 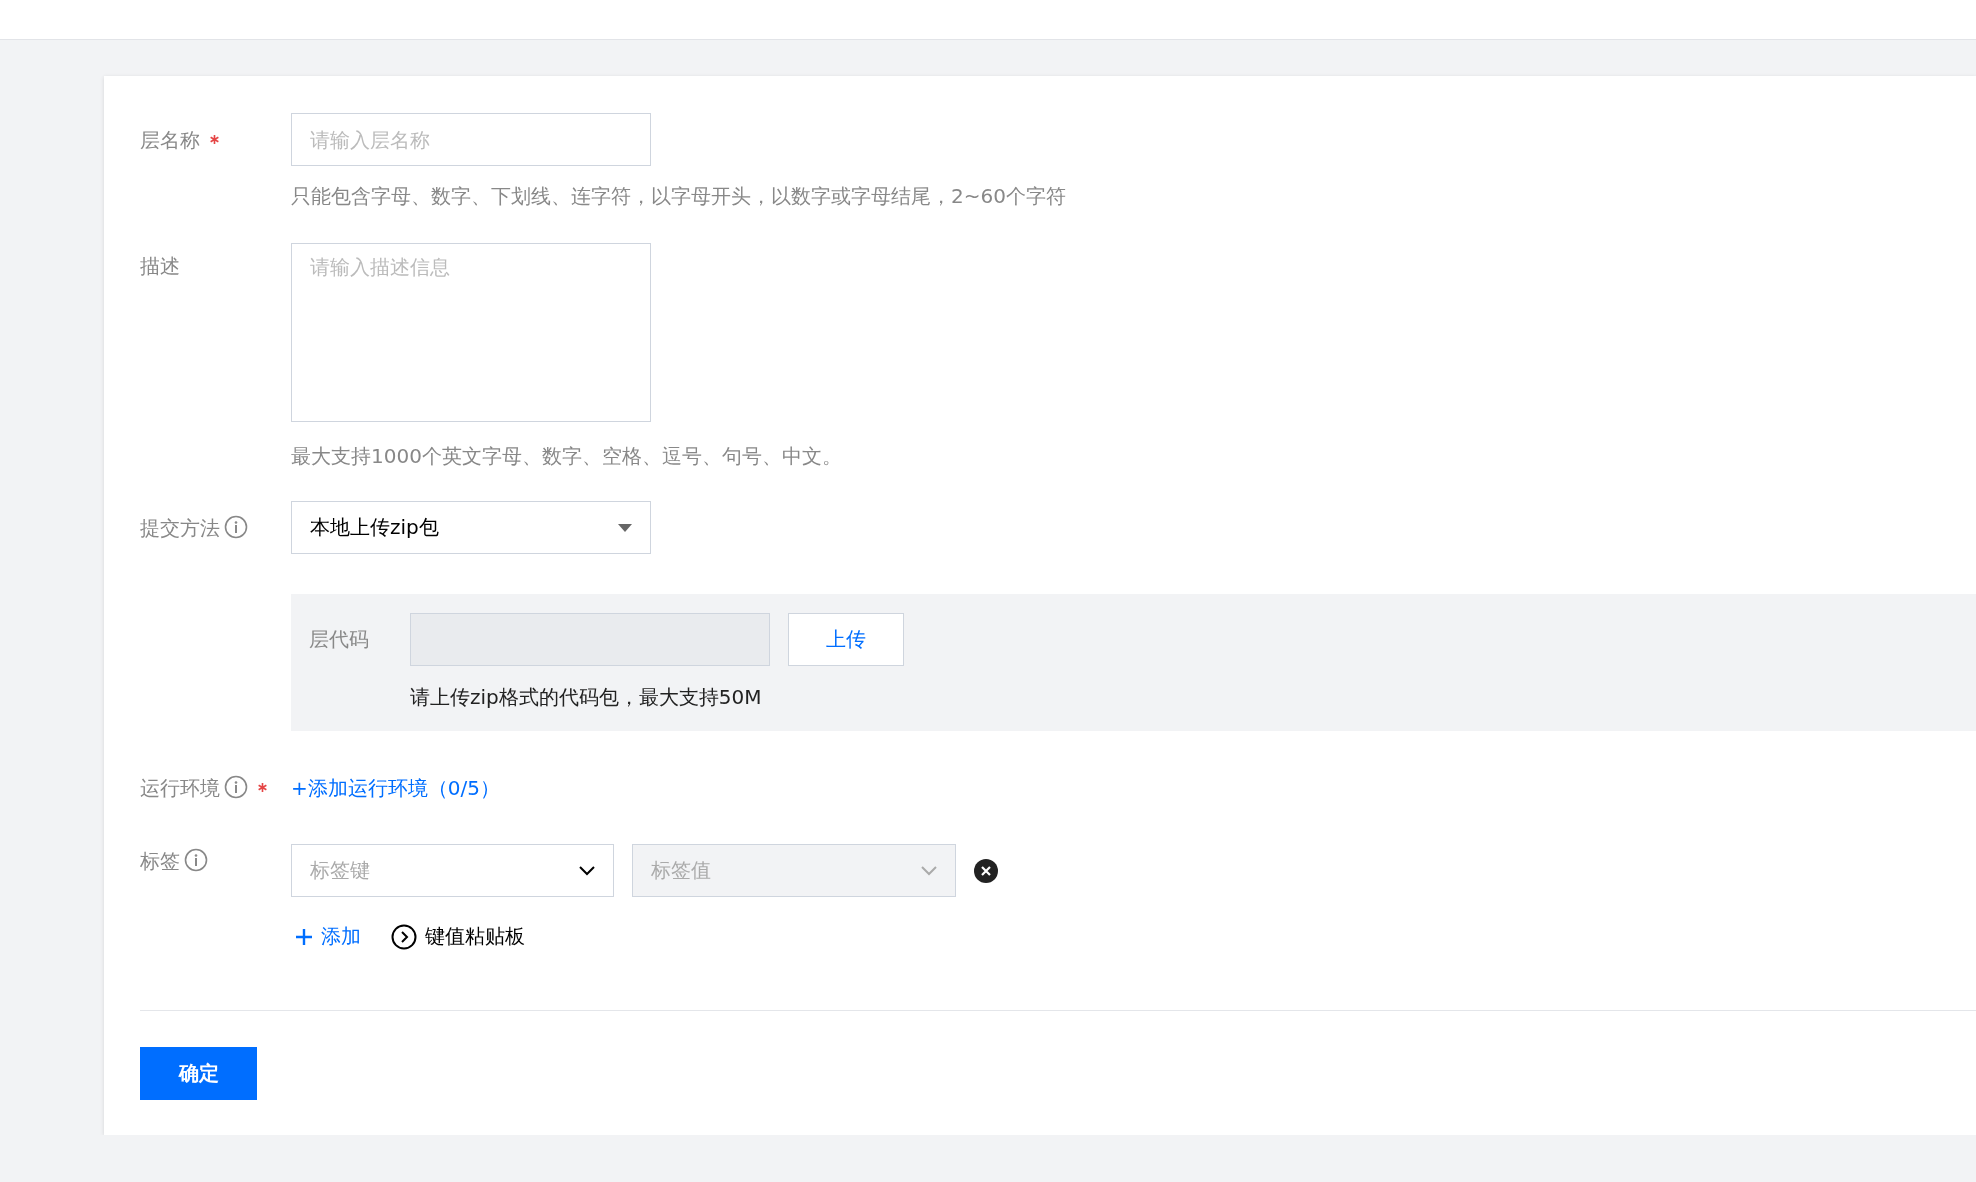 What do you see at coordinates (180, 528) in the screenshot?
I see `field-label: 提交方法` at bounding box center [180, 528].